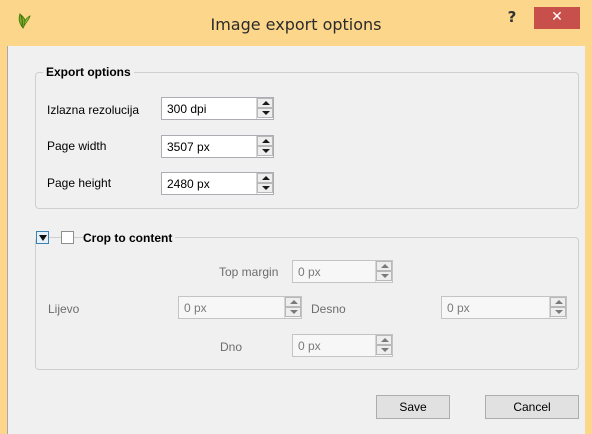 This screenshot has width=592, height=434. I want to click on page-height-label: Page height, so click(79, 183).